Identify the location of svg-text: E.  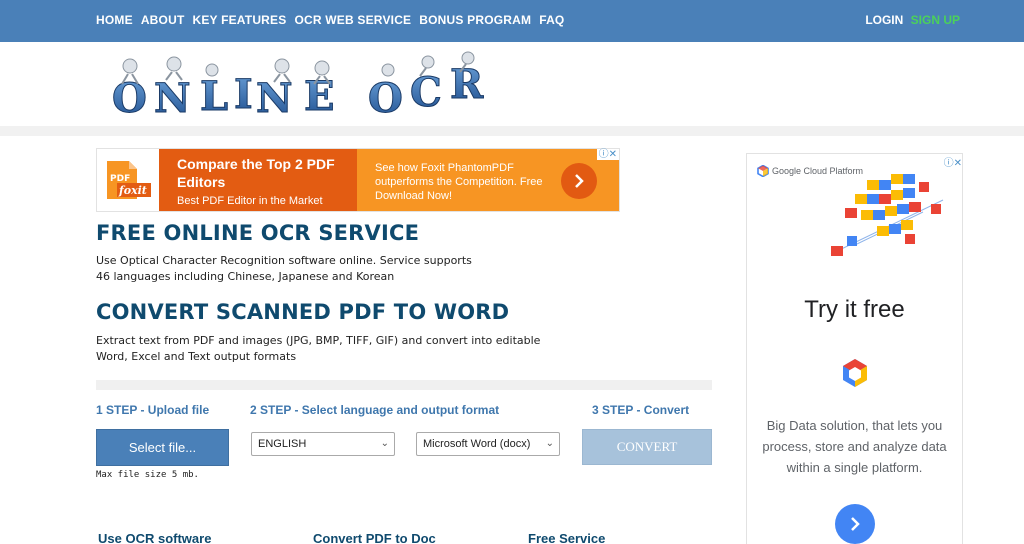
(319, 96).